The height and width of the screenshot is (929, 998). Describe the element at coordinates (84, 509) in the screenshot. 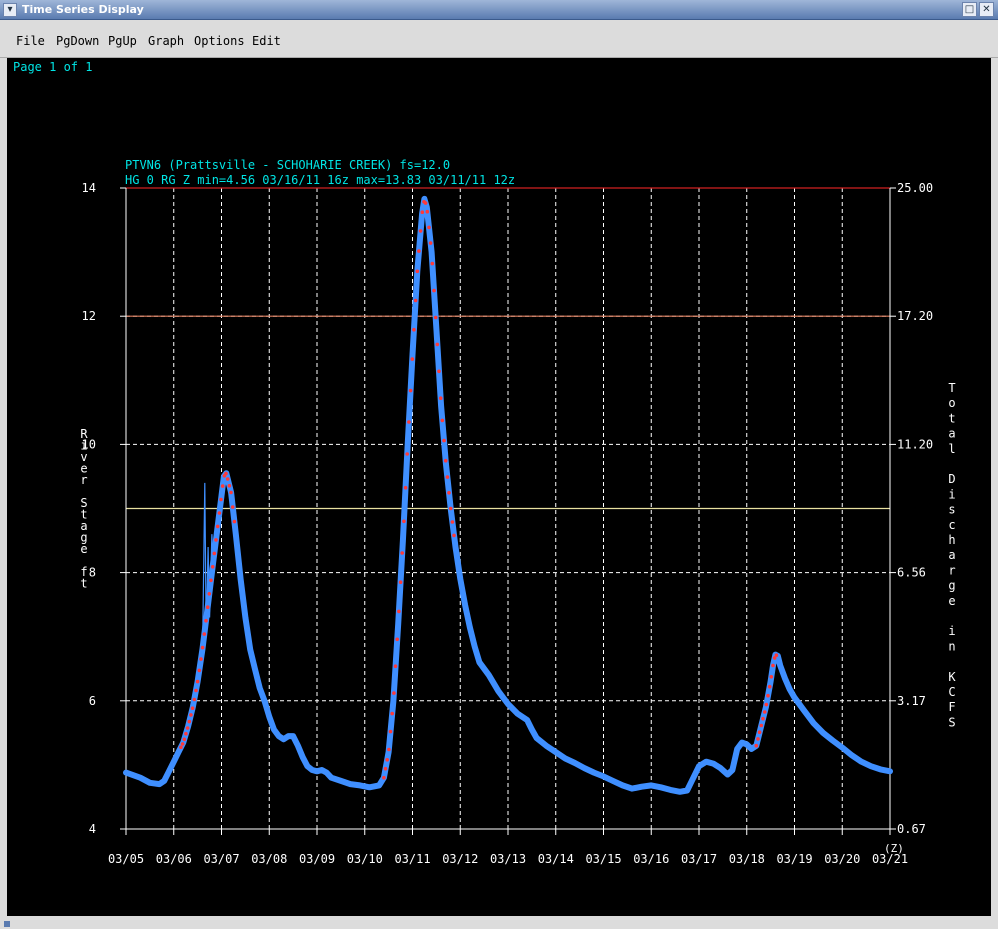

I see `y-axis-label-left: River Stage ft` at that location.